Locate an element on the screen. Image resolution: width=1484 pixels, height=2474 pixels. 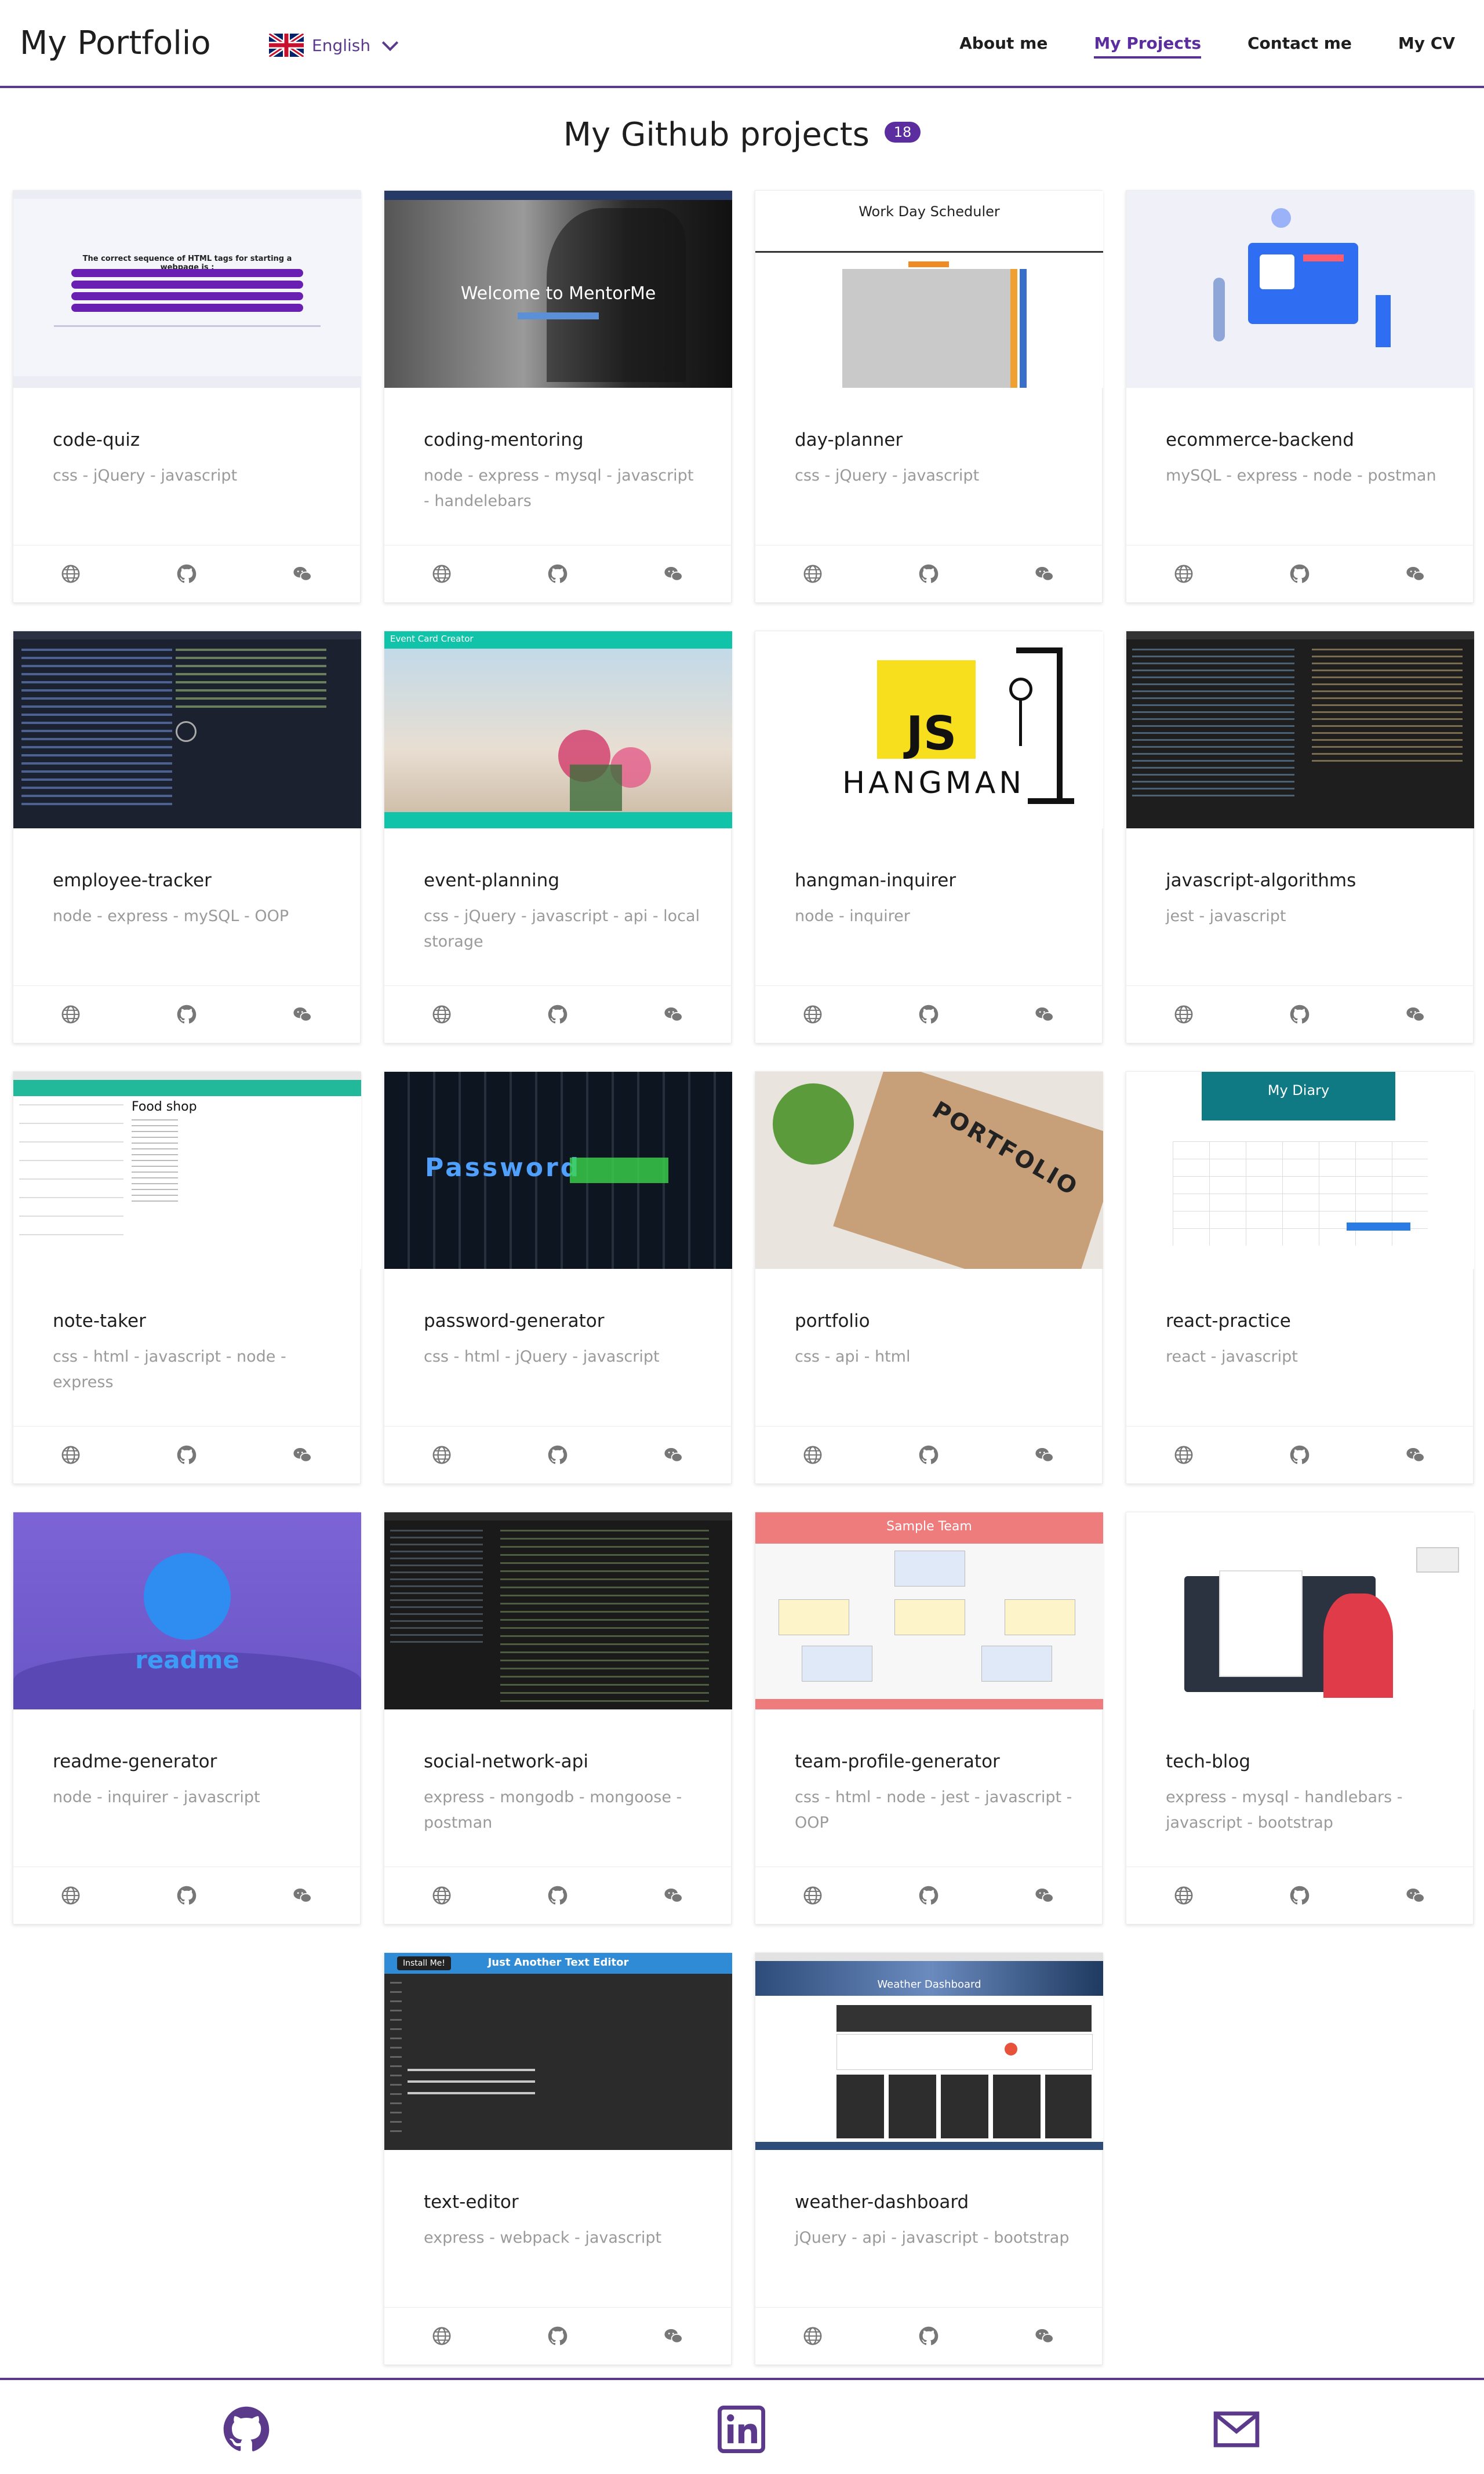
linkedin-icon is located at coordinates (742, 2429).